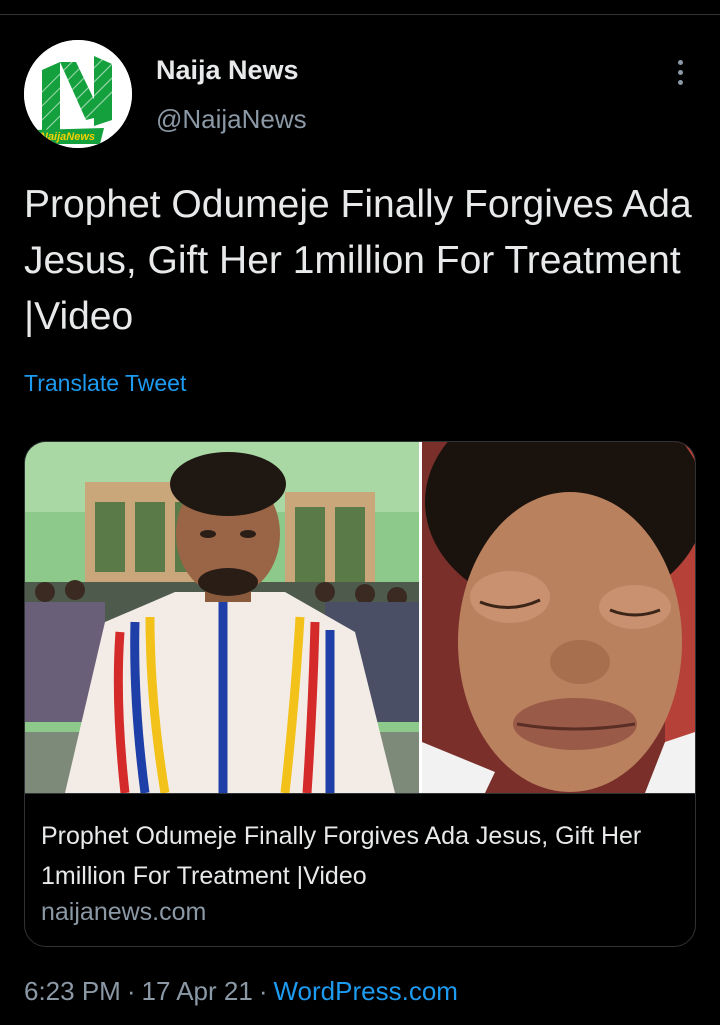 The height and width of the screenshot is (1025, 720). What do you see at coordinates (231, 119) in the screenshot?
I see `author-handle: @NaijaNews` at bounding box center [231, 119].